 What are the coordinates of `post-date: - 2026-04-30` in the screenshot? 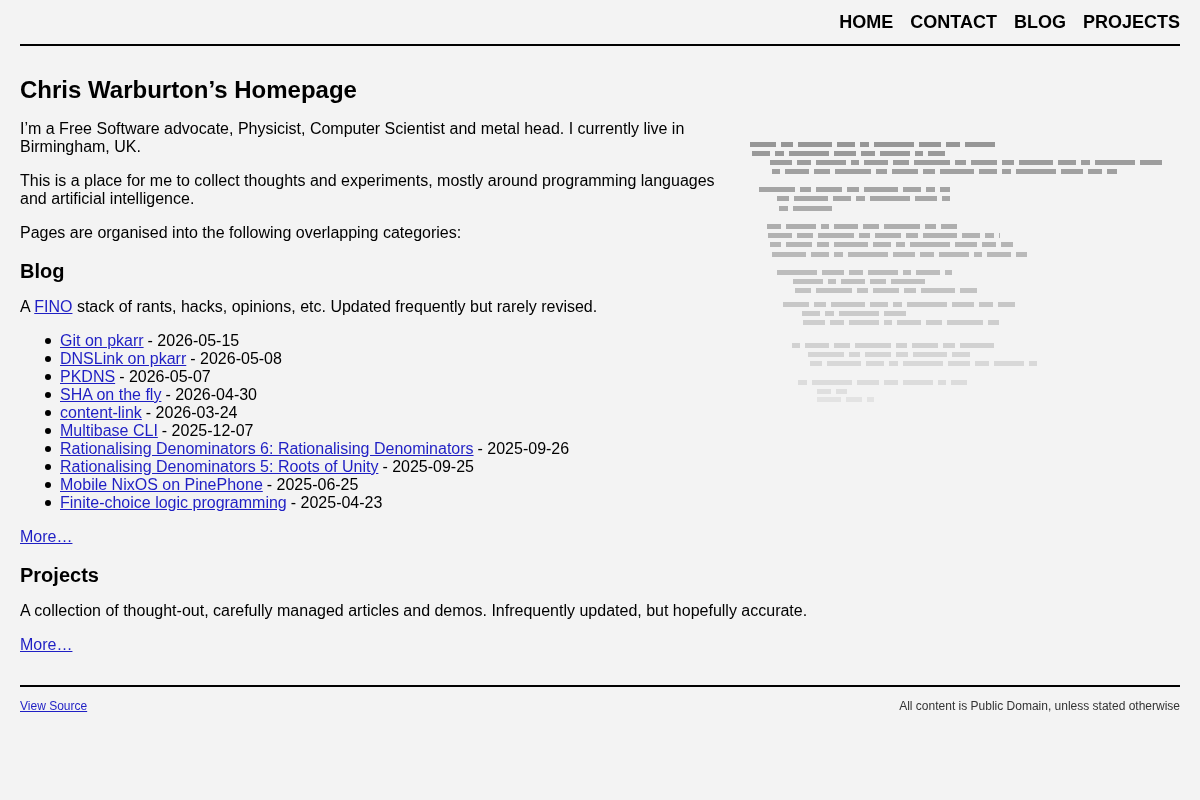 It's located at (211, 395).